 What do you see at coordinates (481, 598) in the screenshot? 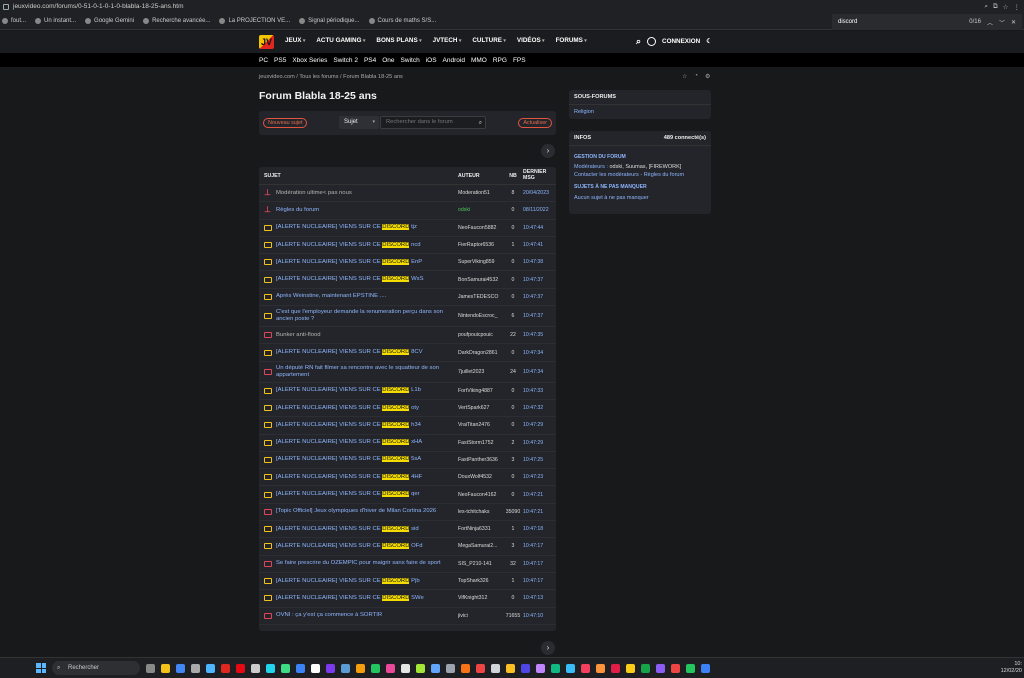
I see `topic-author: VifKnight312` at bounding box center [481, 598].